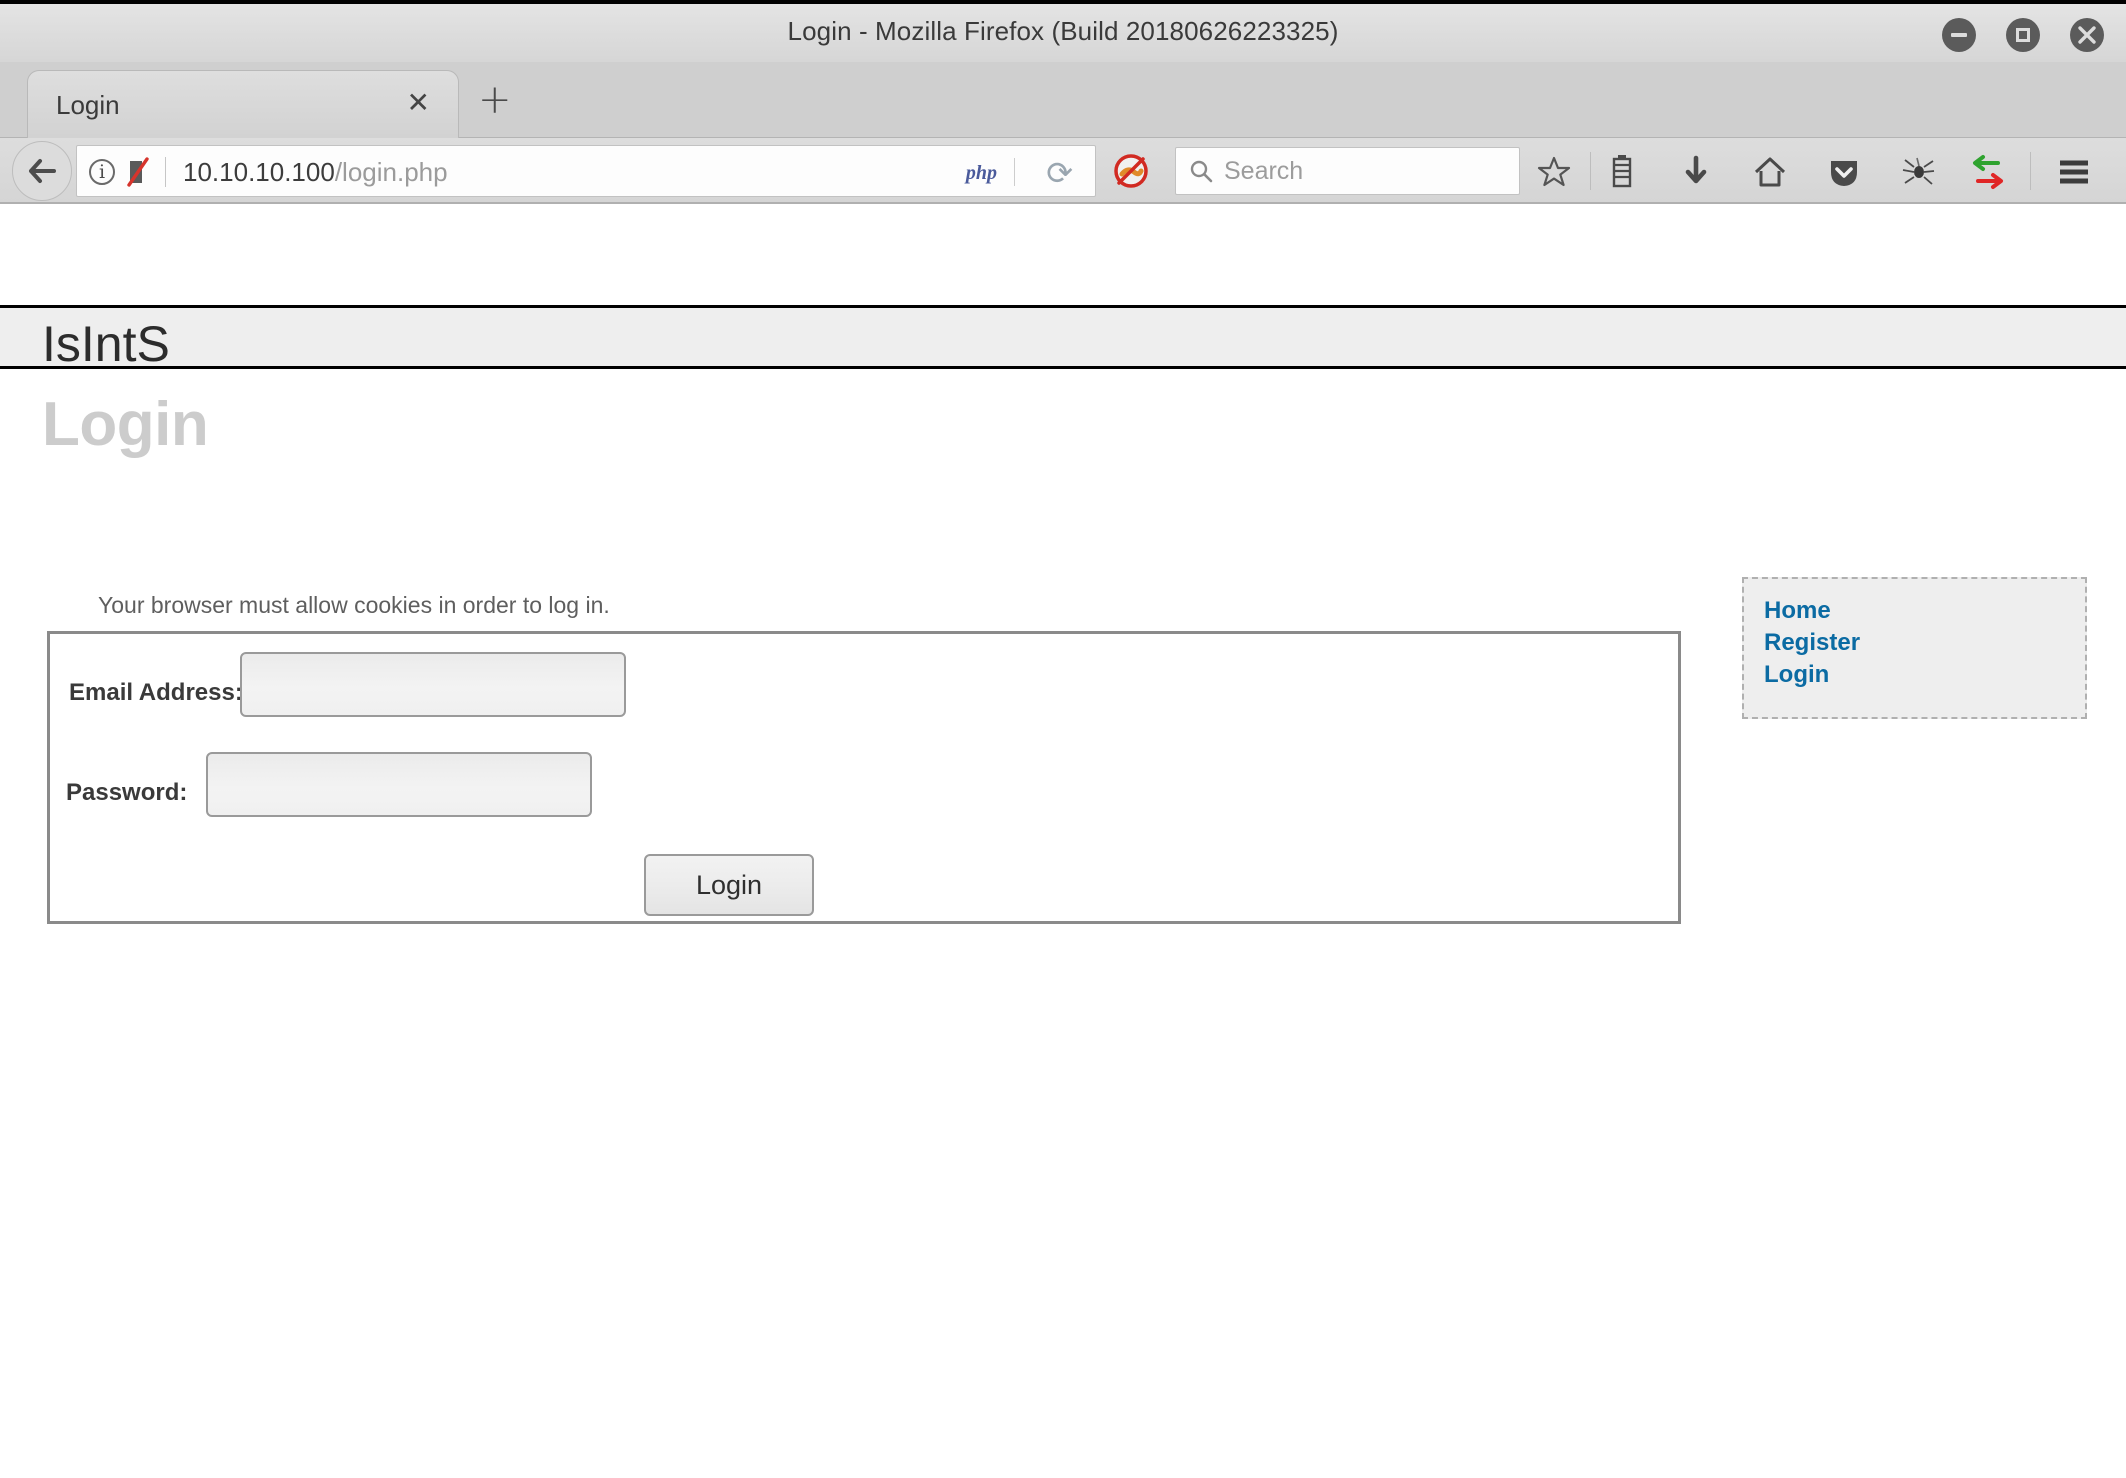  I want to click on minimize-icon, so click(1959, 35).